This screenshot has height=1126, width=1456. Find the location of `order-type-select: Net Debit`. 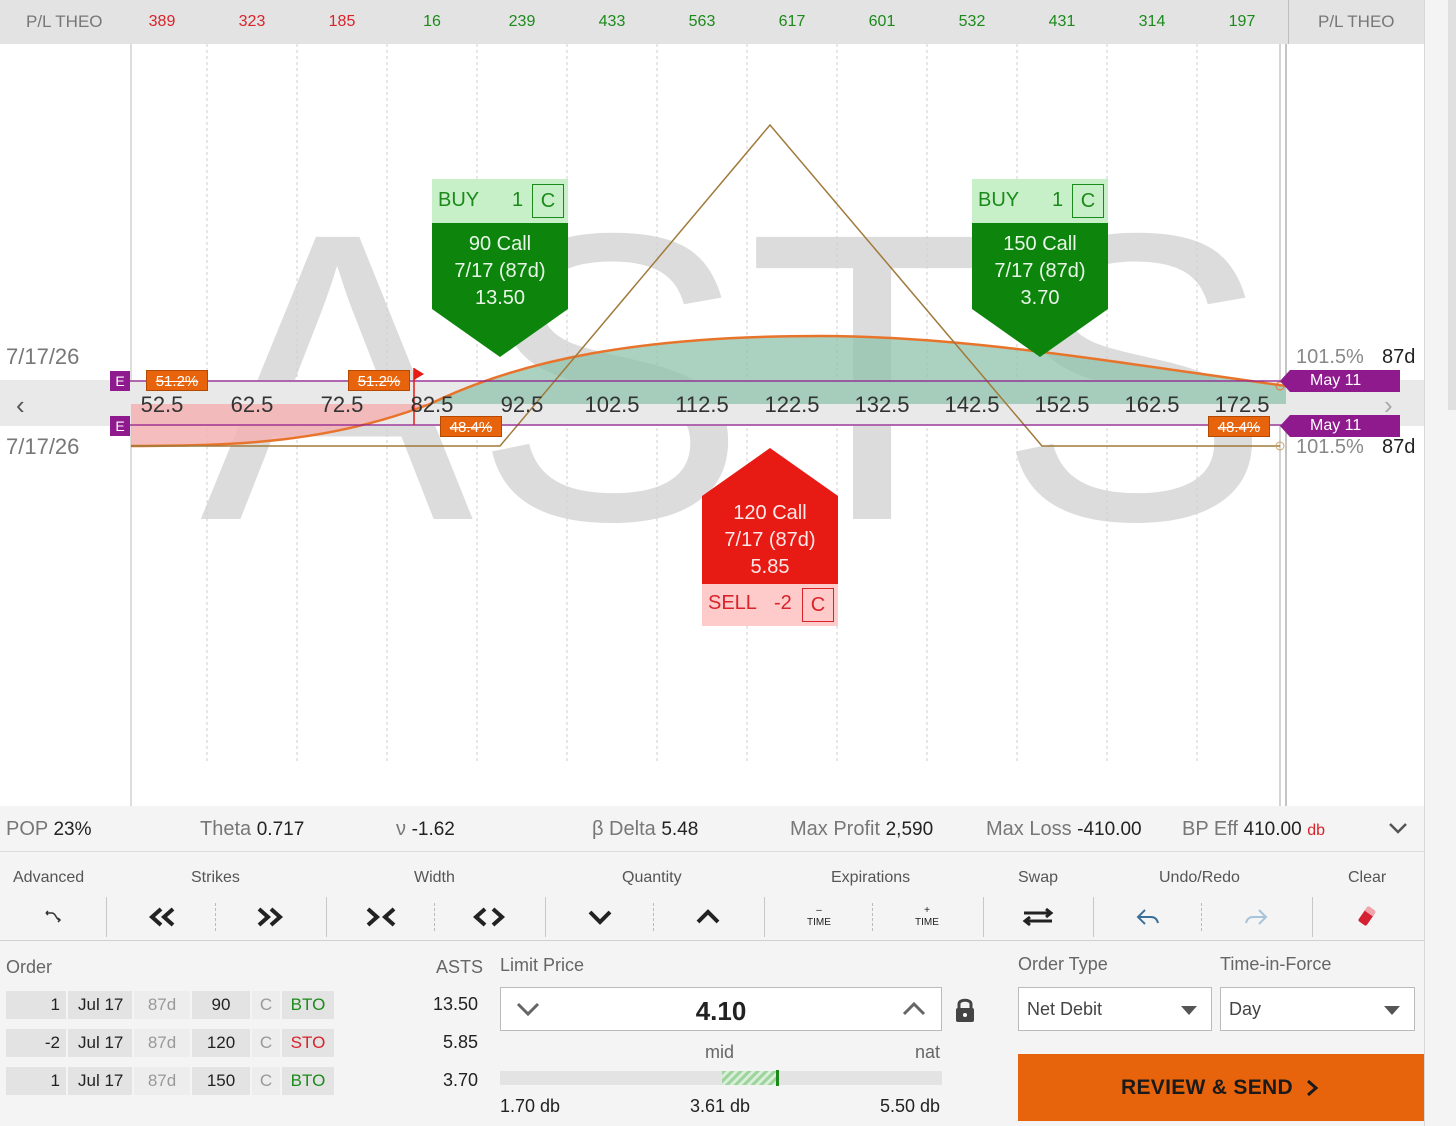

order-type-select: Net Debit is located at coordinates (1115, 1009).